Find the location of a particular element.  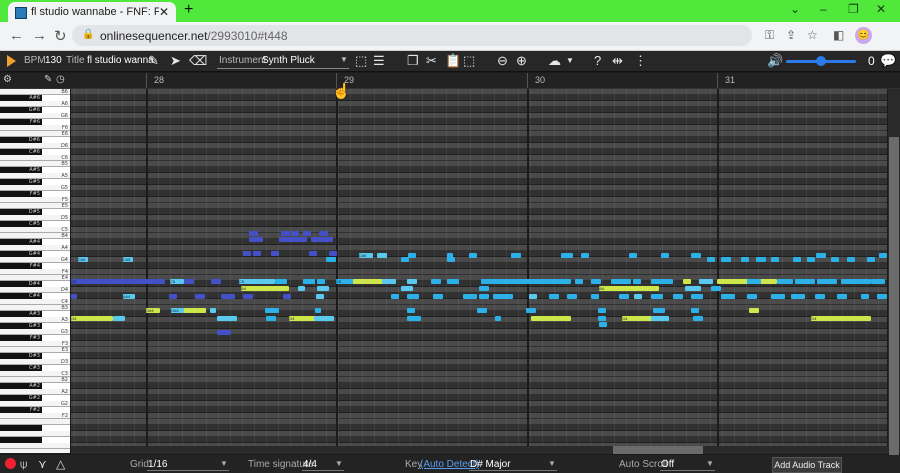

note-block: C5 is located at coordinates (112, 281).